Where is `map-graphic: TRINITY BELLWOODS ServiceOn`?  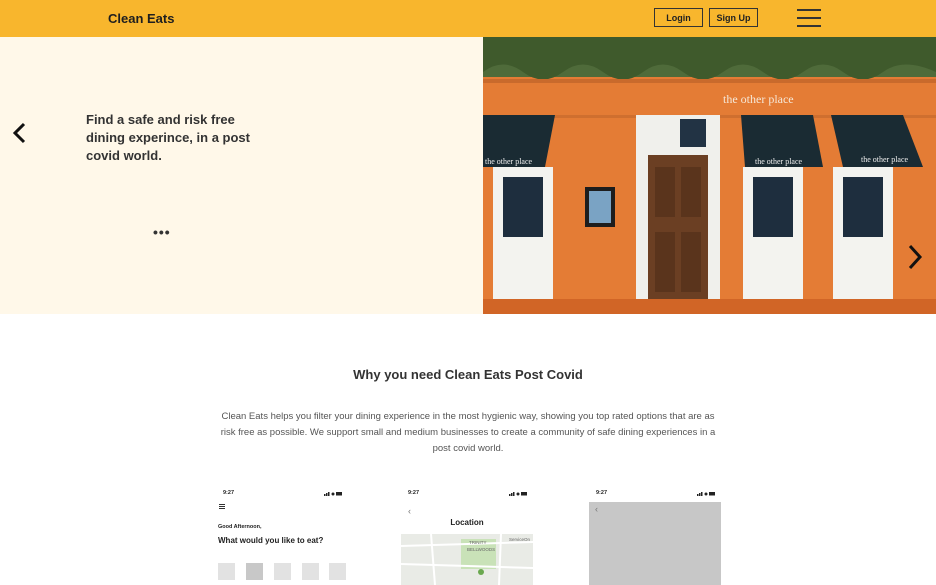 map-graphic: TRINITY BELLWOODS ServiceOn is located at coordinates (467, 559).